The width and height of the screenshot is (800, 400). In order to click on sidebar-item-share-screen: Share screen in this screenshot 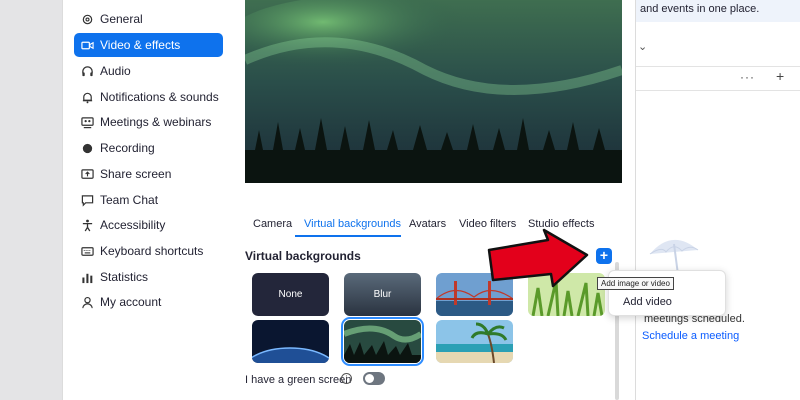, I will do `click(148, 174)`.